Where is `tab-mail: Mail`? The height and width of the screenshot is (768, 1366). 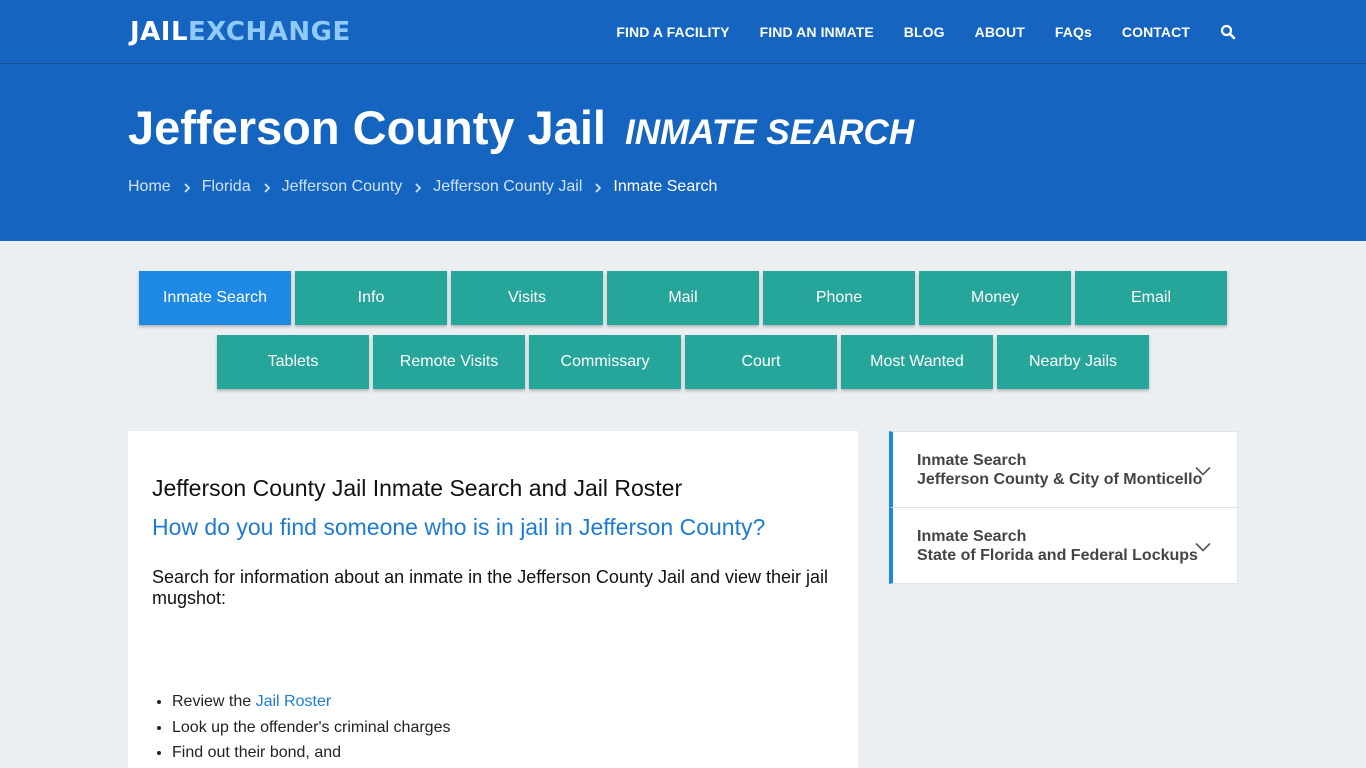 tab-mail: Mail is located at coordinates (683, 298).